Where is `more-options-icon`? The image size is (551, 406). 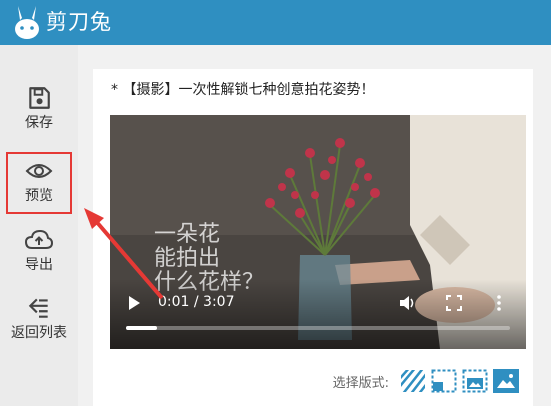
more-options-icon is located at coordinates (499, 303).